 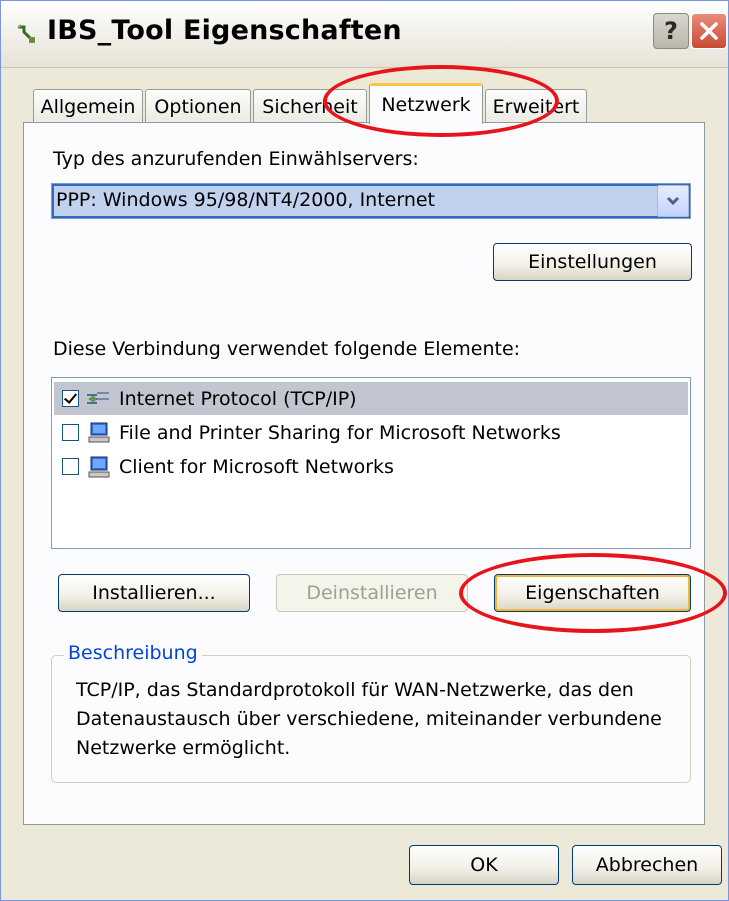 What do you see at coordinates (592, 593) in the screenshot?
I see `properties-button: Eigenschaften` at bounding box center [592, 593].